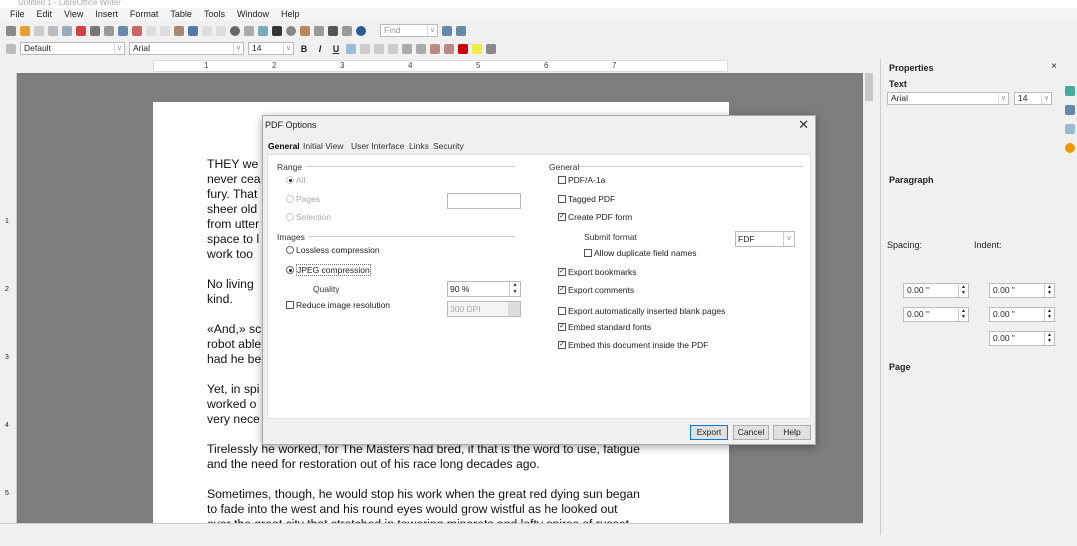  I want to click on tab-initial-view: Initial View, so click(323, 146).